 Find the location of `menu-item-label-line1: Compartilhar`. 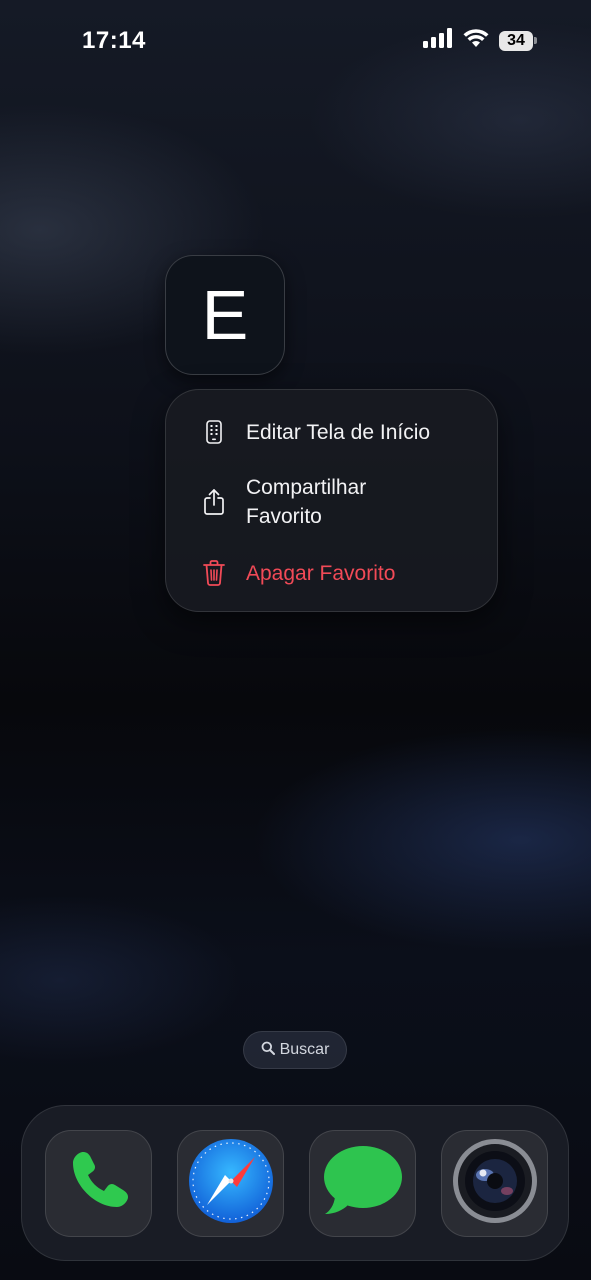

menu-item-label-line1: Compartilhar is located at coordinates (306, 487).